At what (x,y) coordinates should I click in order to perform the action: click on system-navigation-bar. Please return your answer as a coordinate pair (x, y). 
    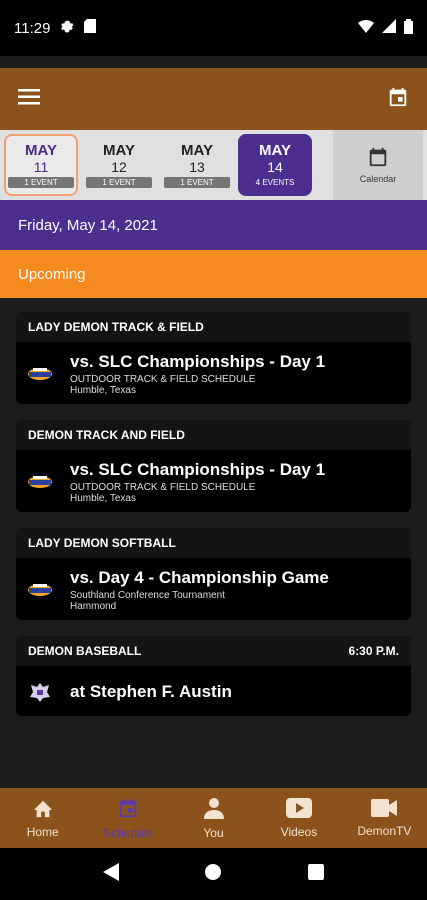
    Looking at the image, I should click on (213, 874).